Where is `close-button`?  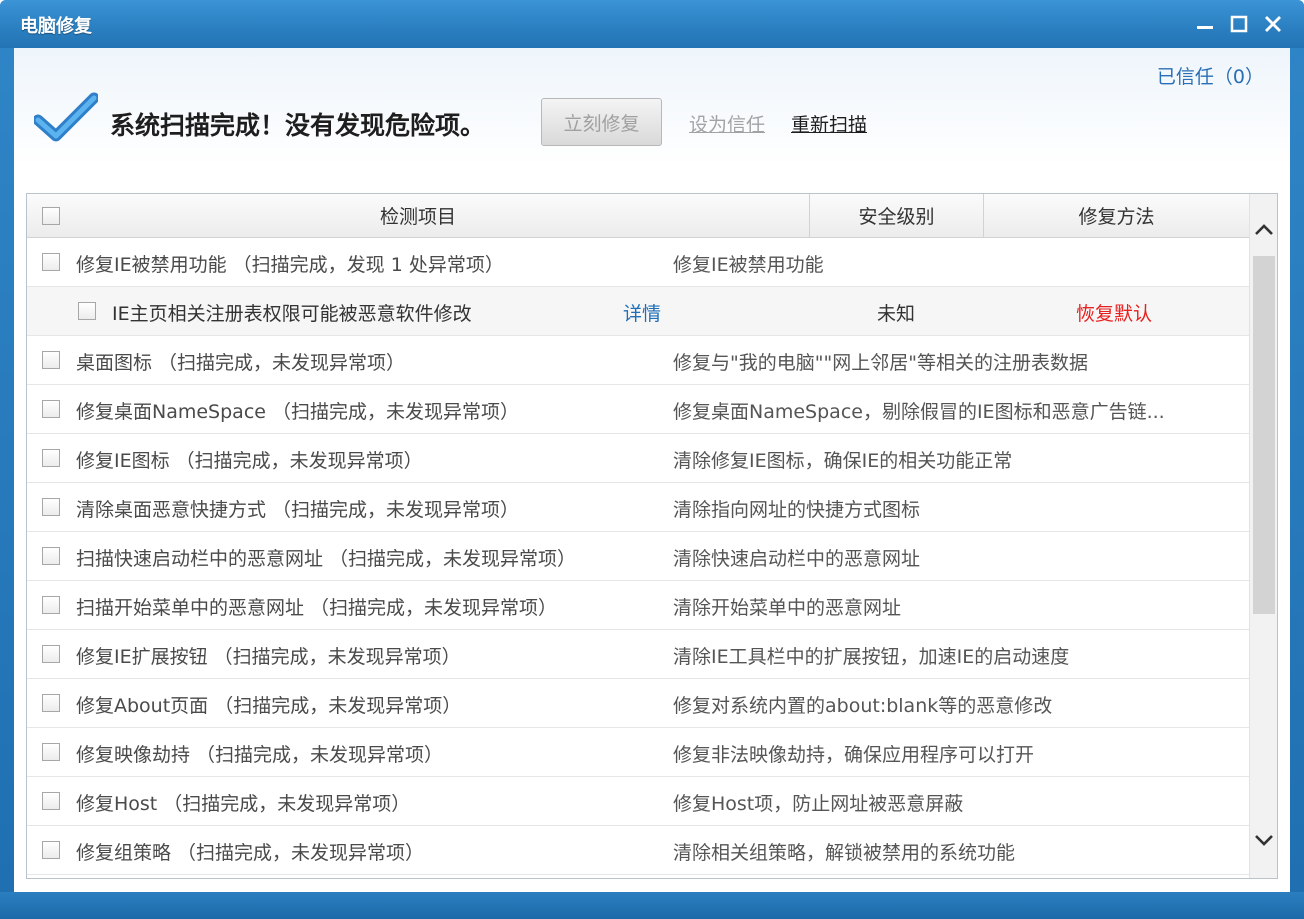
close-button is located at coordinates (1273, 24).